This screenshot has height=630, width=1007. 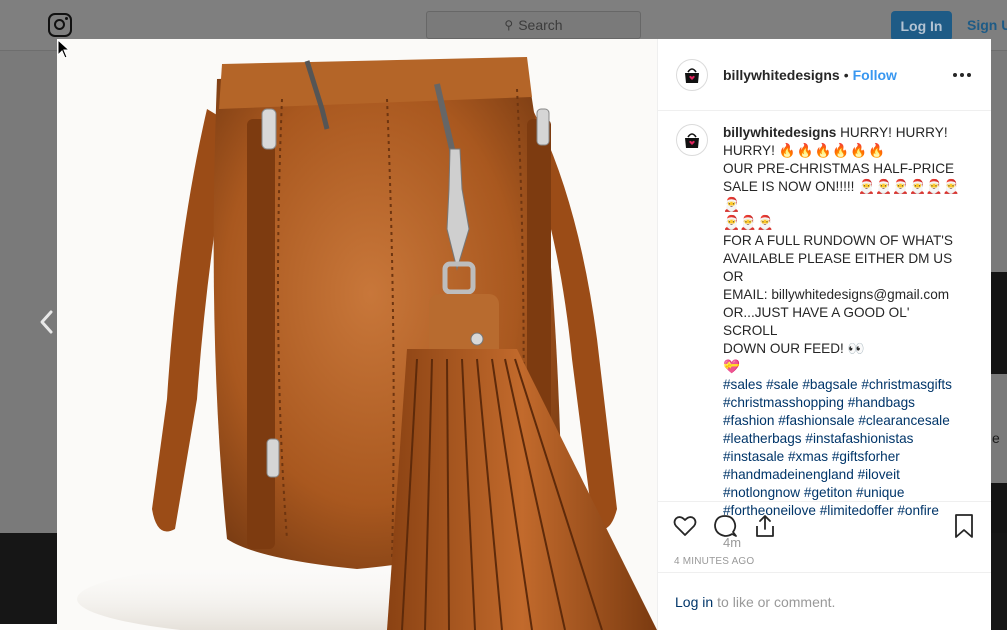 What do you see at coordinates (859, 438) in the screenshot?
I see `hashtag-link: #instafashionistas` at bounding box center [859, 438].